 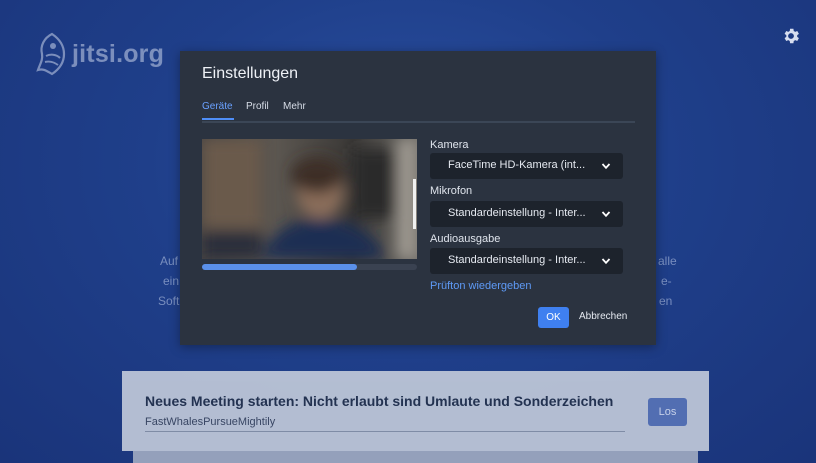 What do you see at coordinates (51, 54) in the screenshot?
I see `jitsi-logo-icon` at bounding box center [51, 54].